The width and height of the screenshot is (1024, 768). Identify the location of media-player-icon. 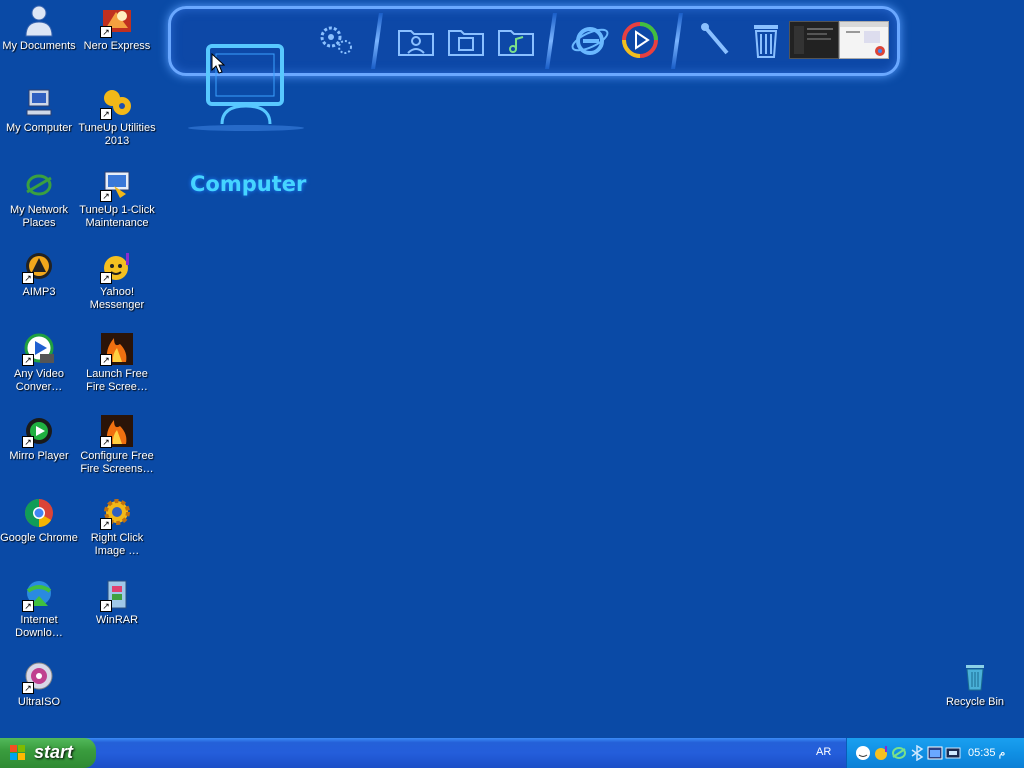
(640, 40).